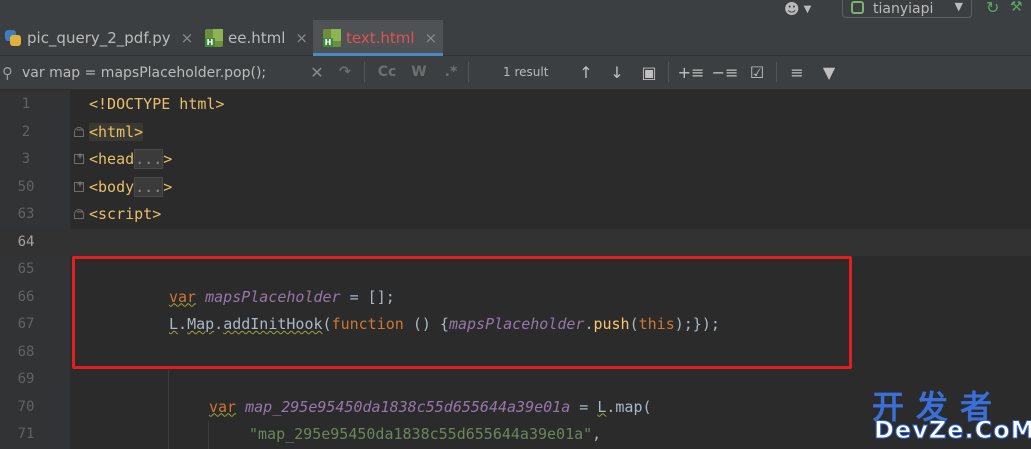 This screenshot has height=449, width=1031. Describe the element at coordinates (345, 72) in the screenshot. I see `new-line-icon: ↷` at that location.